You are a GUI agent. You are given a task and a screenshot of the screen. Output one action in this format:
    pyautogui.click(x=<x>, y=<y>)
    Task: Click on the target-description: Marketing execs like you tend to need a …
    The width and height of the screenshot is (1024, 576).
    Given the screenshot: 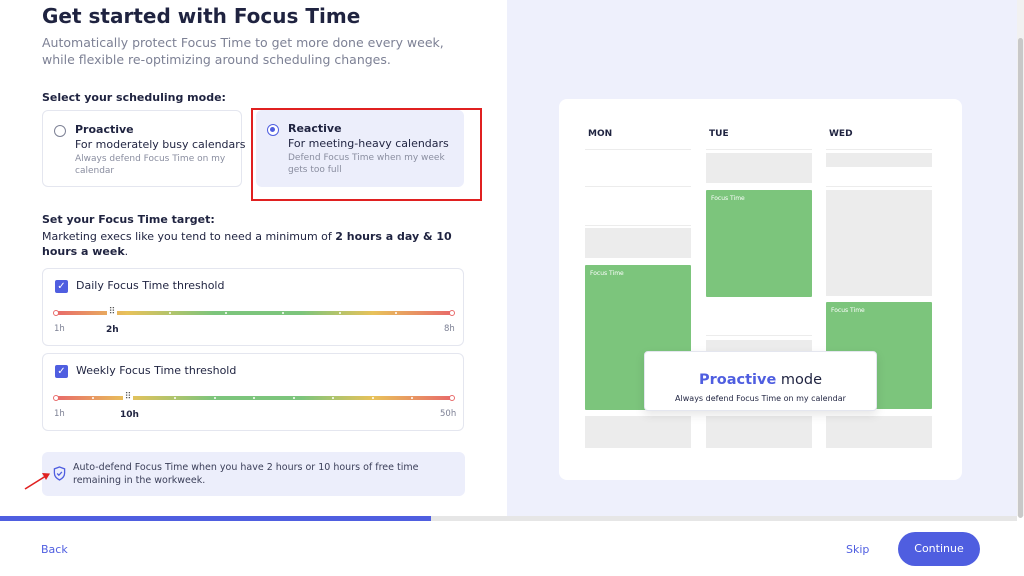 What is the action you would take?
    pyautogui.click(x=257, y=244)
    